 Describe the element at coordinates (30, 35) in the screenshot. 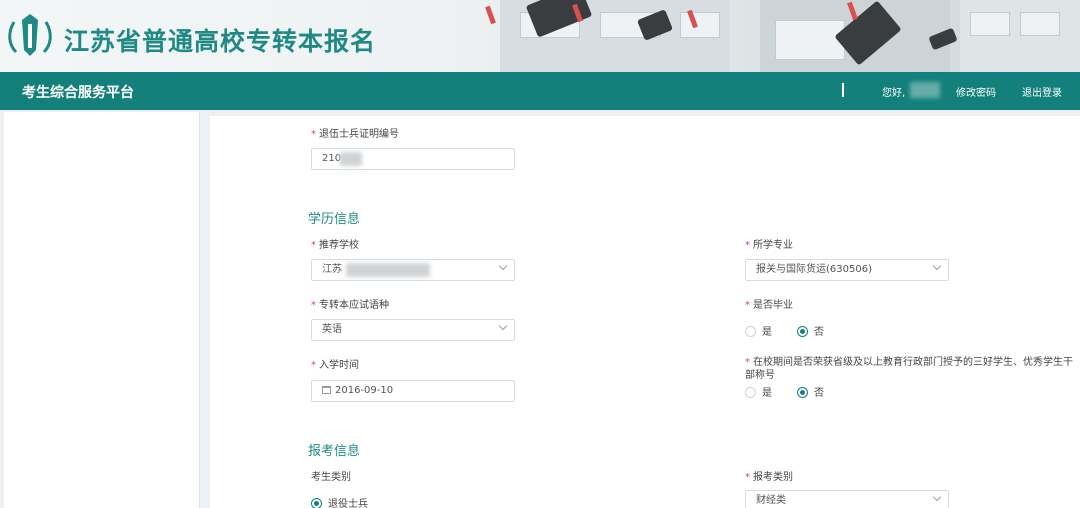

I see `school-logo-icon` at that location.